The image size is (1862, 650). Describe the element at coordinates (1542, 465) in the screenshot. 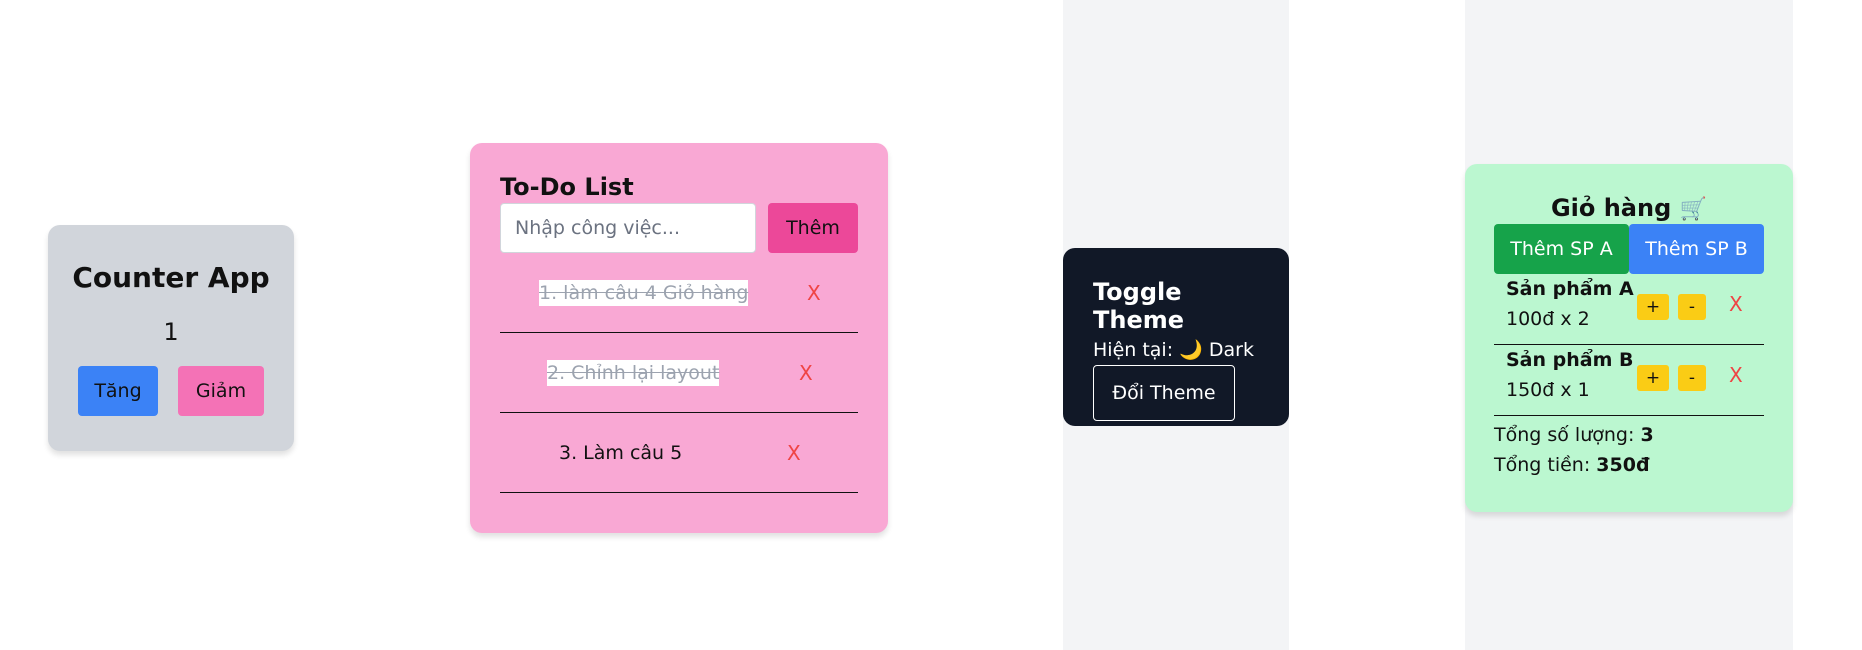

I see `total-price-label: Tổng tiền:` at that location.